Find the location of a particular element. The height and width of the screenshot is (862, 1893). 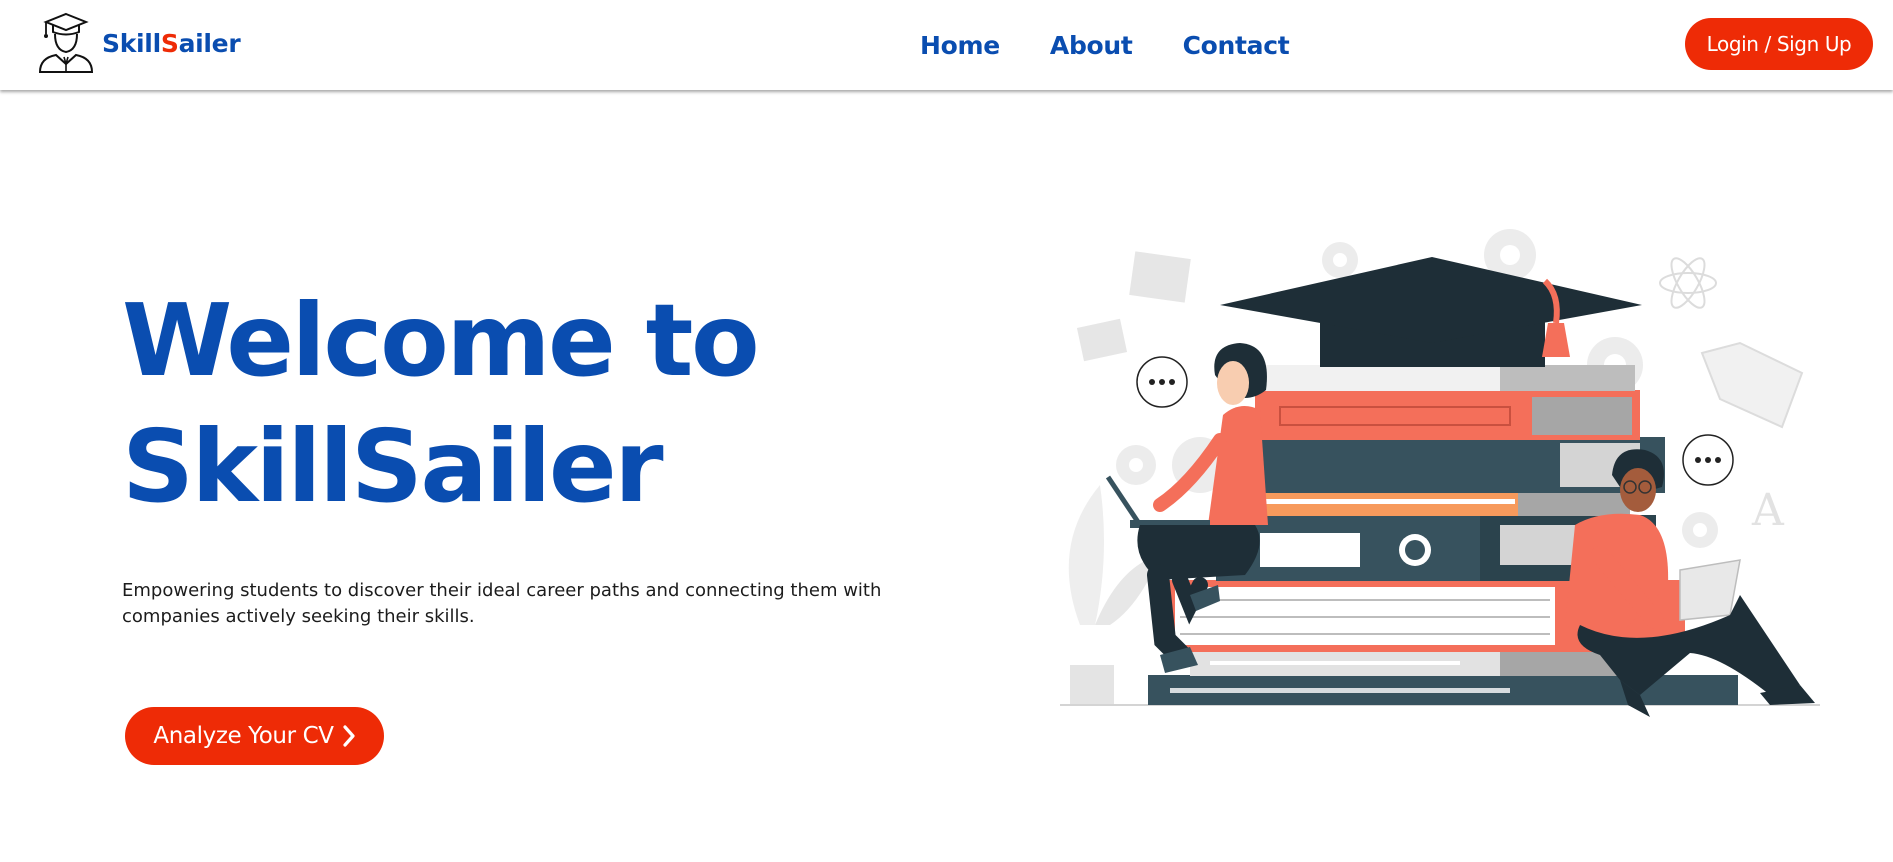

open-book-icon is located at coordinates (1752, 385).